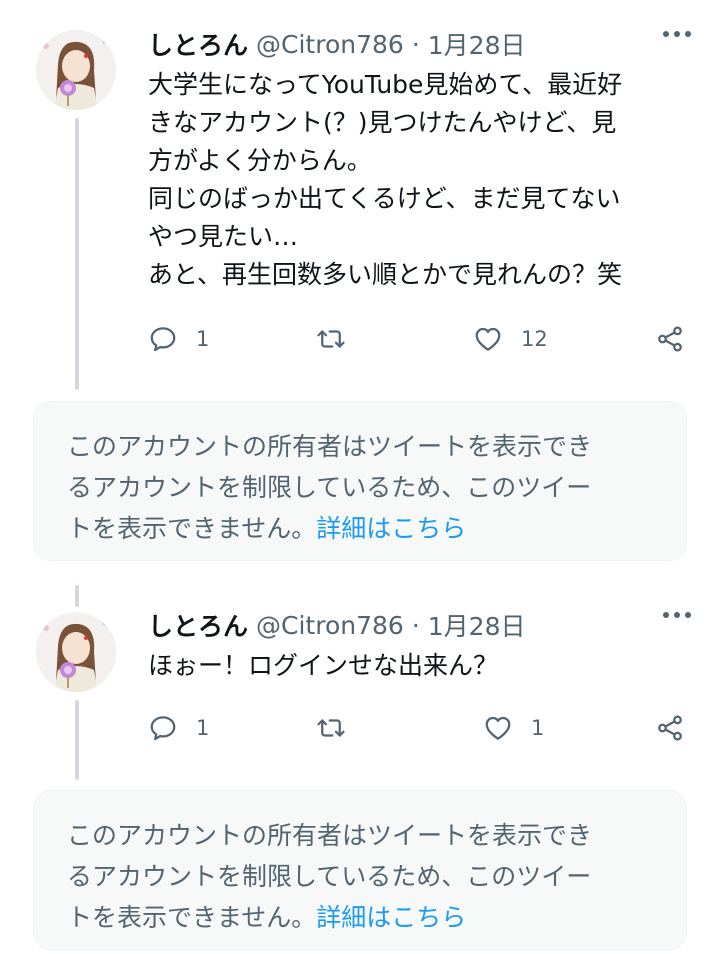  I want to click on tweet-text: ほぉー！ログインせな出来ん？, so click(323, 665).